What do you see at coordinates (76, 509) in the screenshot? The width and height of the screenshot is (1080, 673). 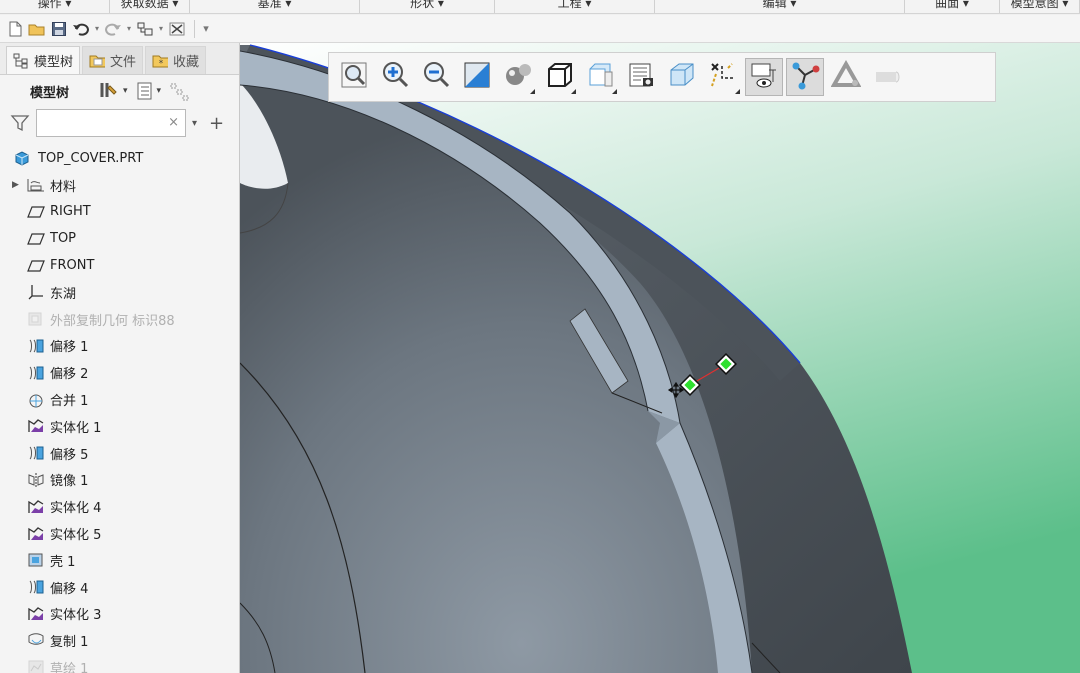 I see `tree-item-label: 实体化 4` at bounding box center [76, 509].